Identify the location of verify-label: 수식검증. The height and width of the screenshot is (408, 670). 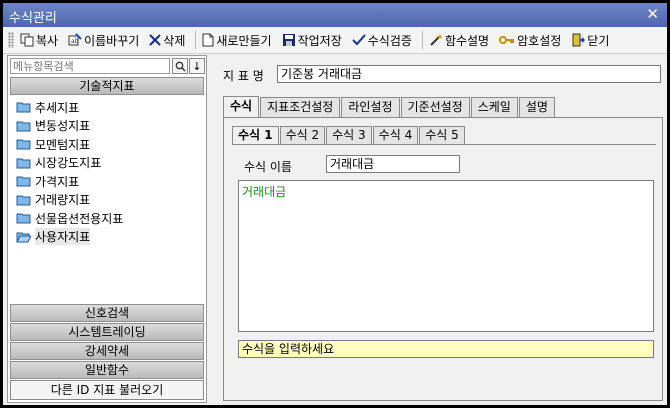
(389, 40).